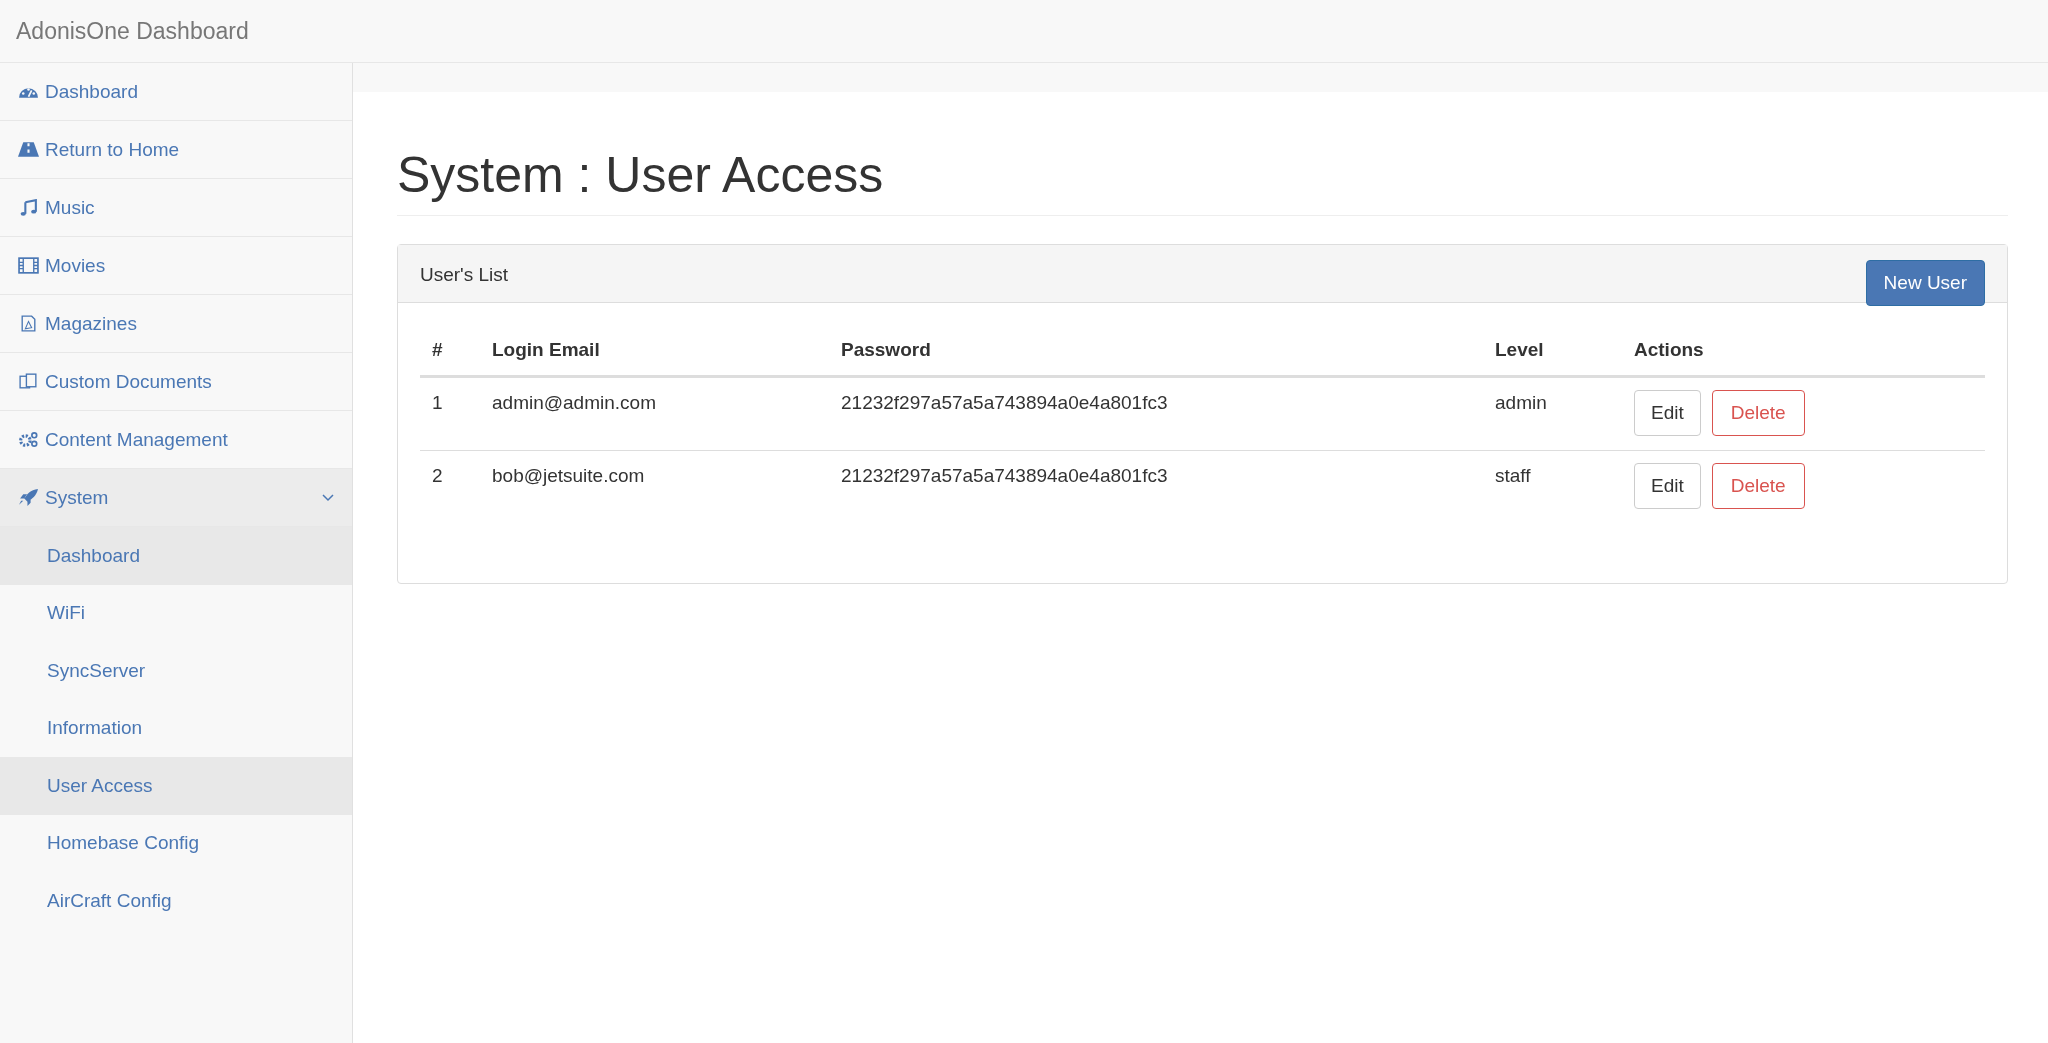  Describe the element at coordinates (437, 475) in the screenshot. I see `row-number: 2` at that location.